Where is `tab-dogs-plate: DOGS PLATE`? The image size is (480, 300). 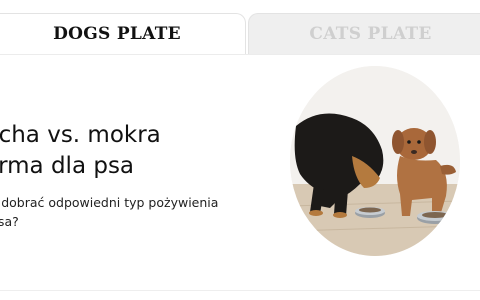
tab-dogs-plate: DOGS PLATE is located at coordinates (123, 33).